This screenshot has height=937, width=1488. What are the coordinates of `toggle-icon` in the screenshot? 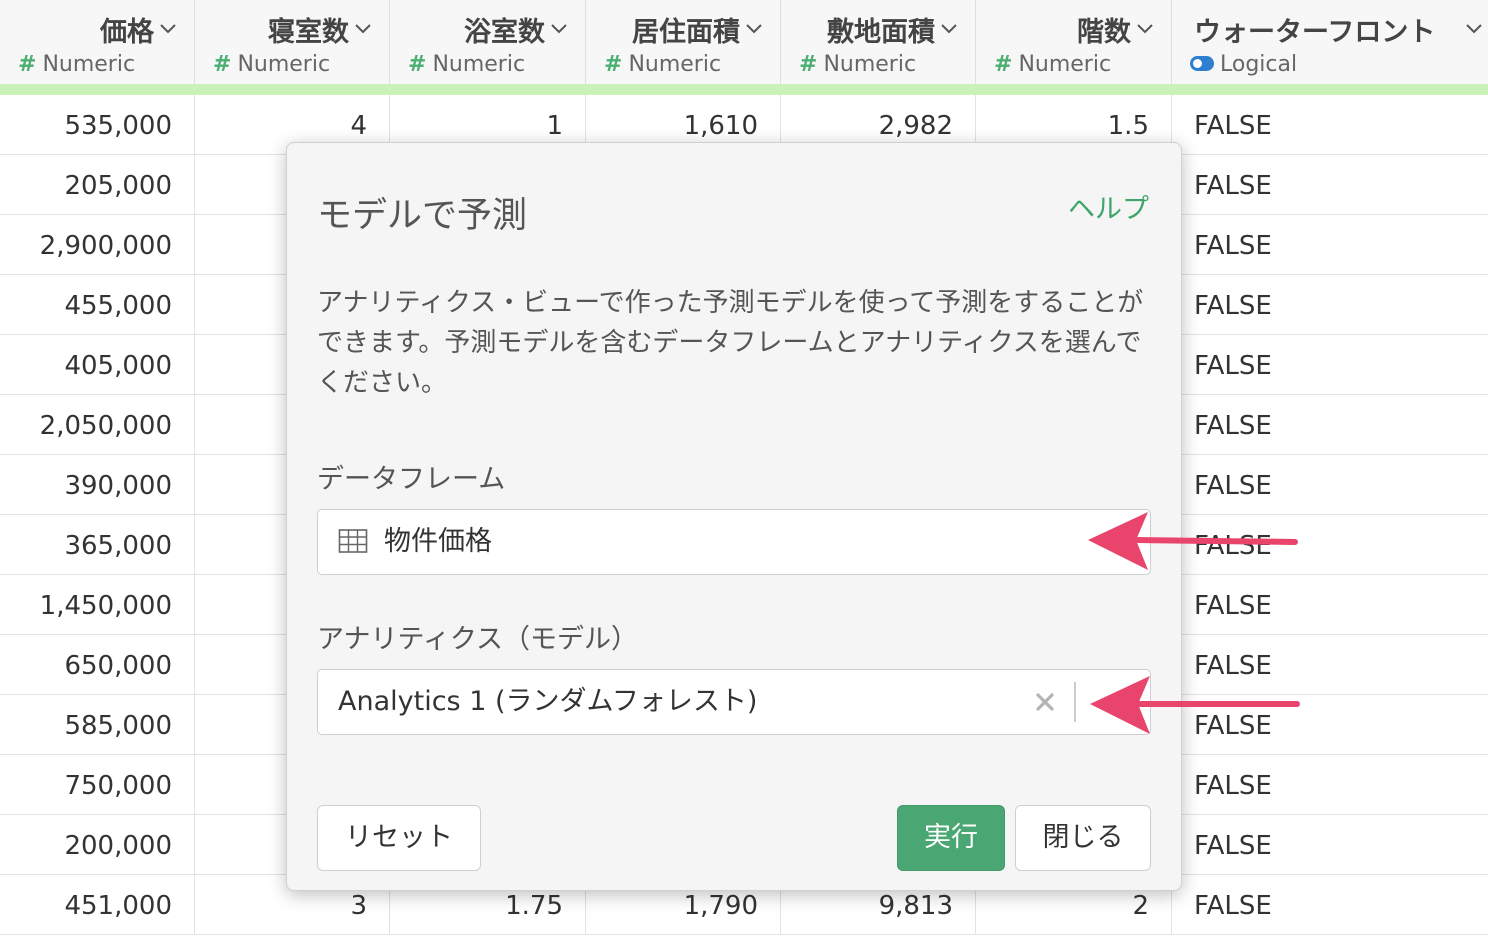 It's located at (1202, 63).